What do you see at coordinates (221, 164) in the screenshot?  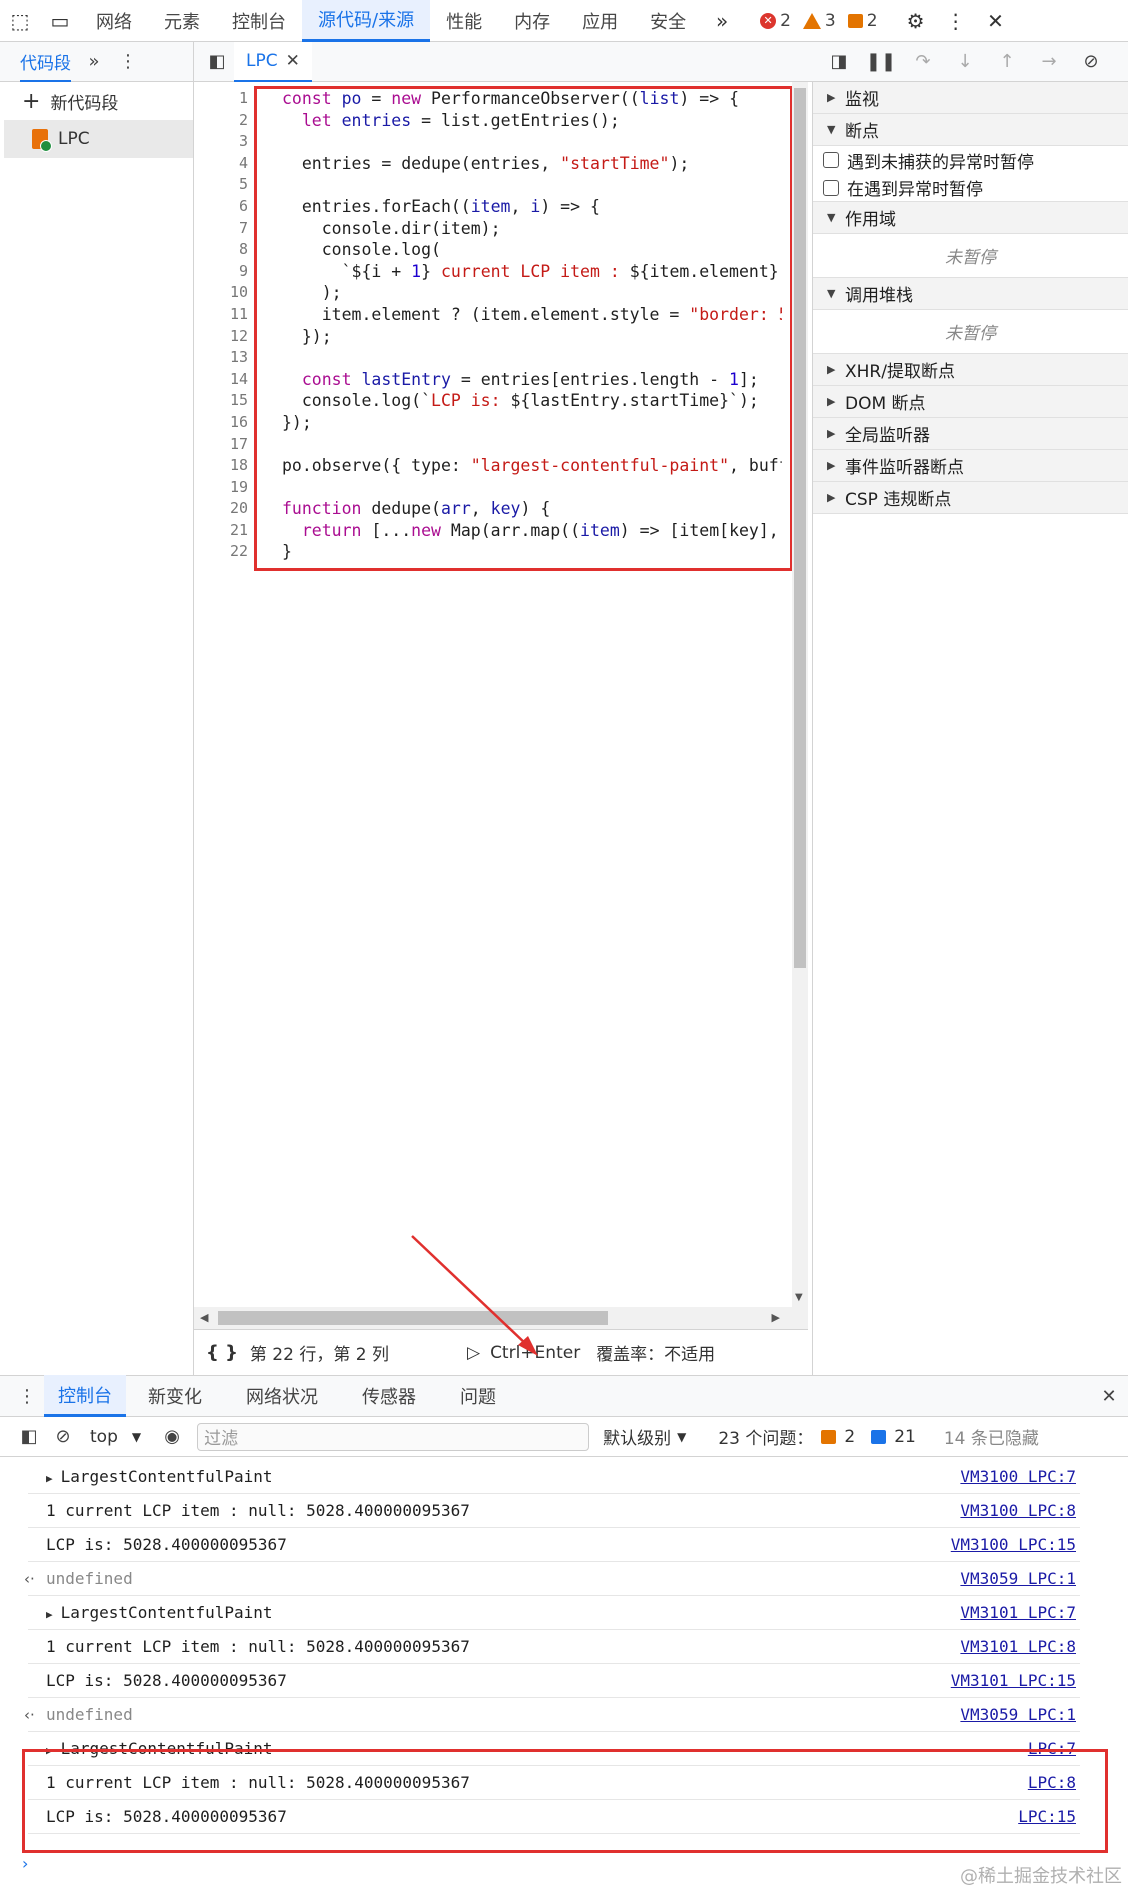 I see `line-number: 4` at bounding box center [221, 164].